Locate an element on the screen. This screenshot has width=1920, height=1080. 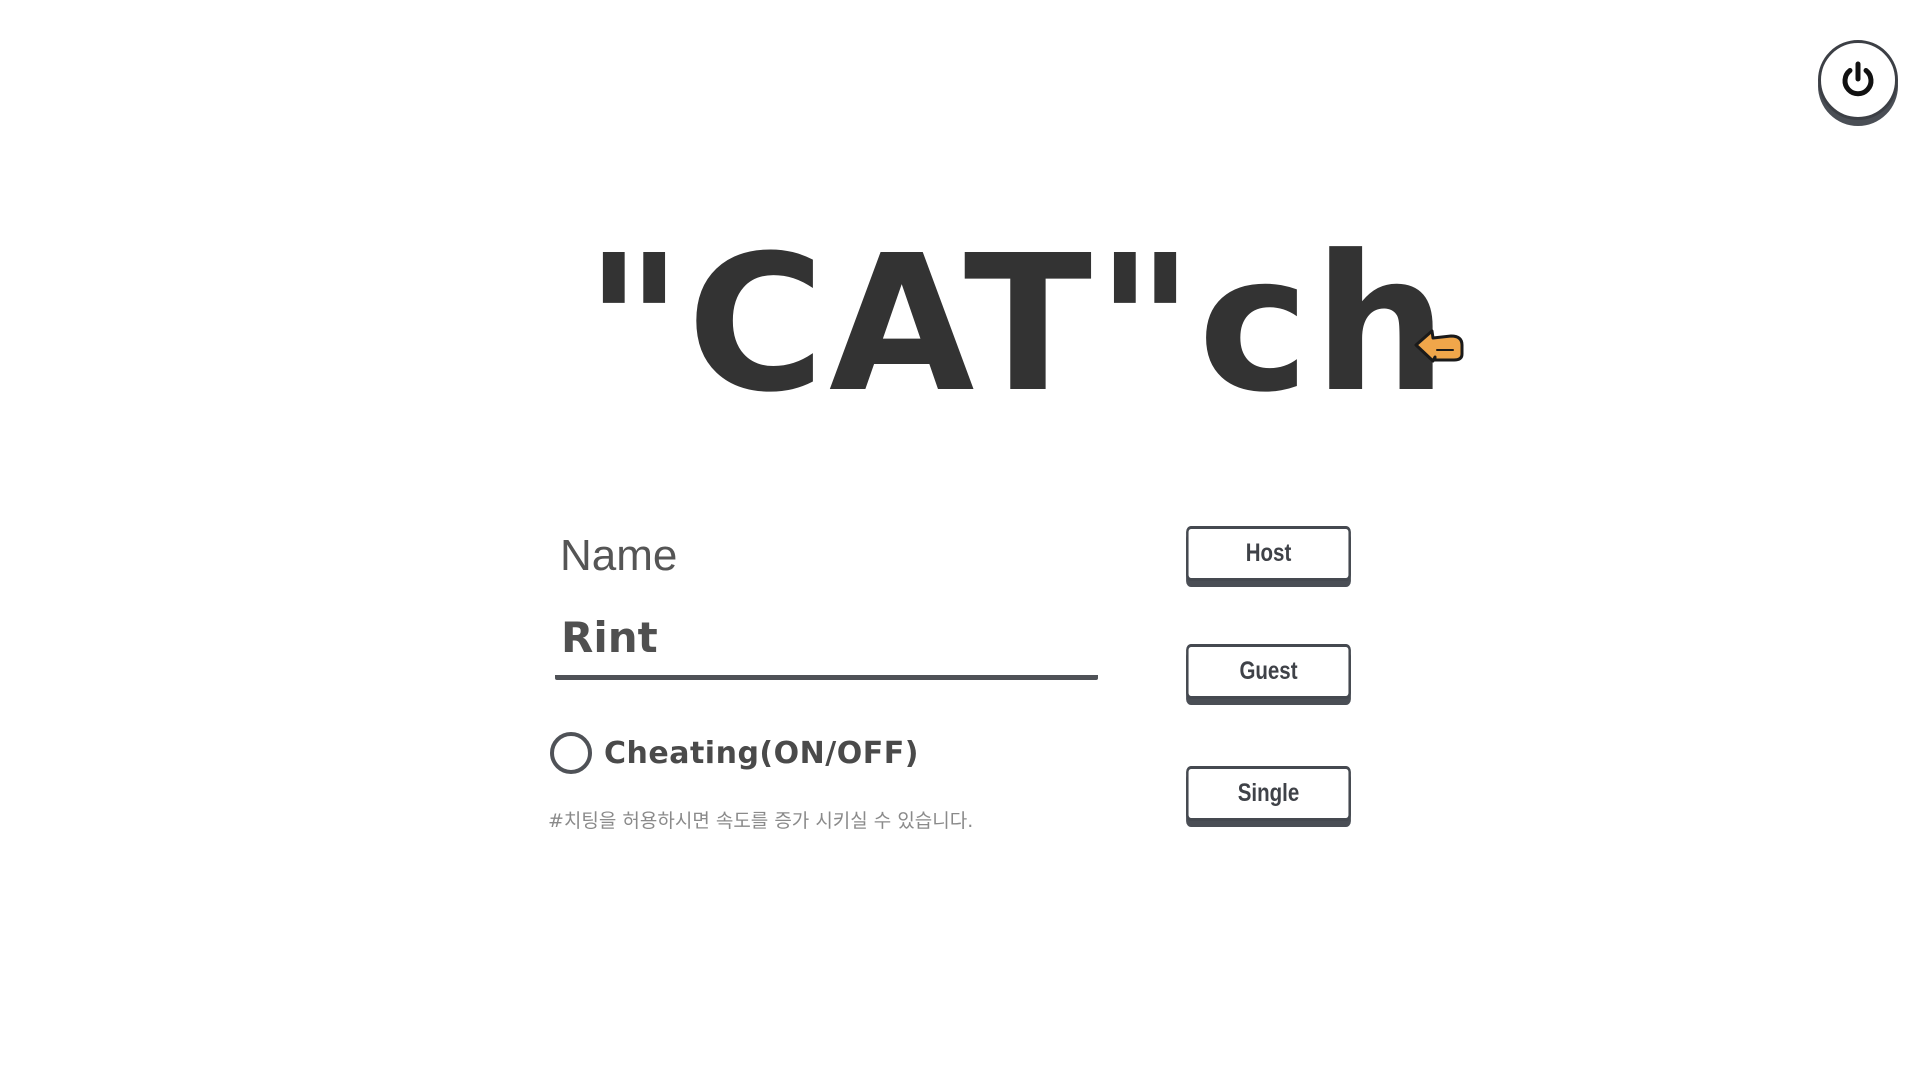
guest-button: Guest is located at coordinates (1268, 671).